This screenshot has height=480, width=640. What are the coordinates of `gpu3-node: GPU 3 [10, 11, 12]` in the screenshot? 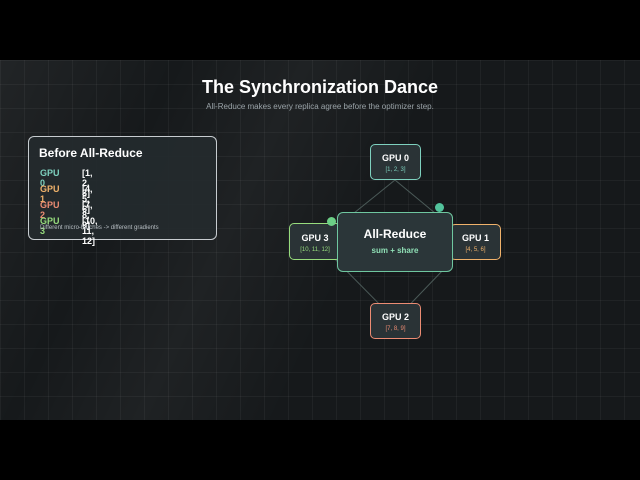 It's located at (315, 241).